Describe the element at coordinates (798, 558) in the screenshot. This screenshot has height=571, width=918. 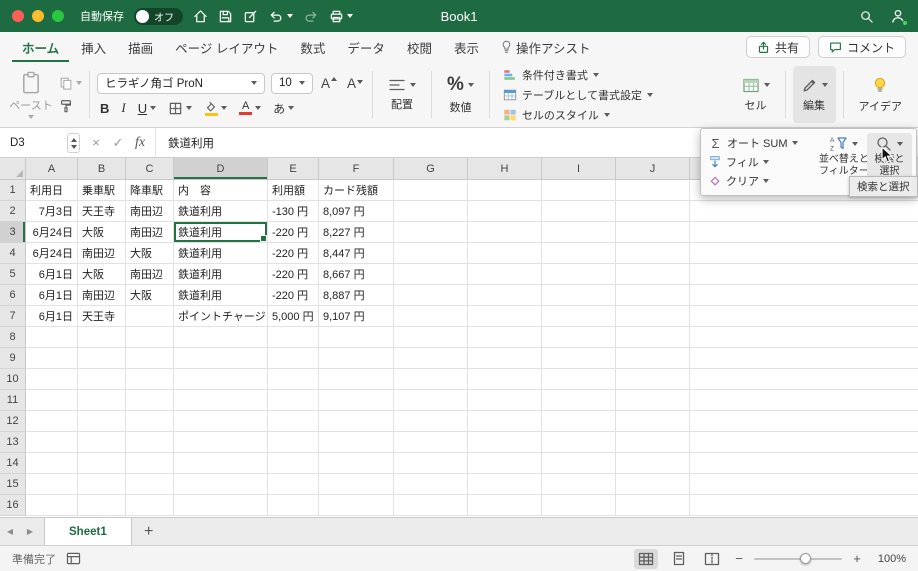
I see `zoom-slider` at that location.